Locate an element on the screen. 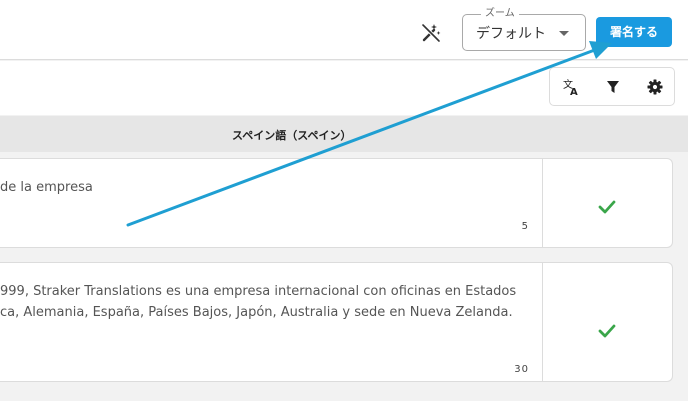 The image size is (688, 401). magic-wand-off-icon is located at coordinates (431, 33).